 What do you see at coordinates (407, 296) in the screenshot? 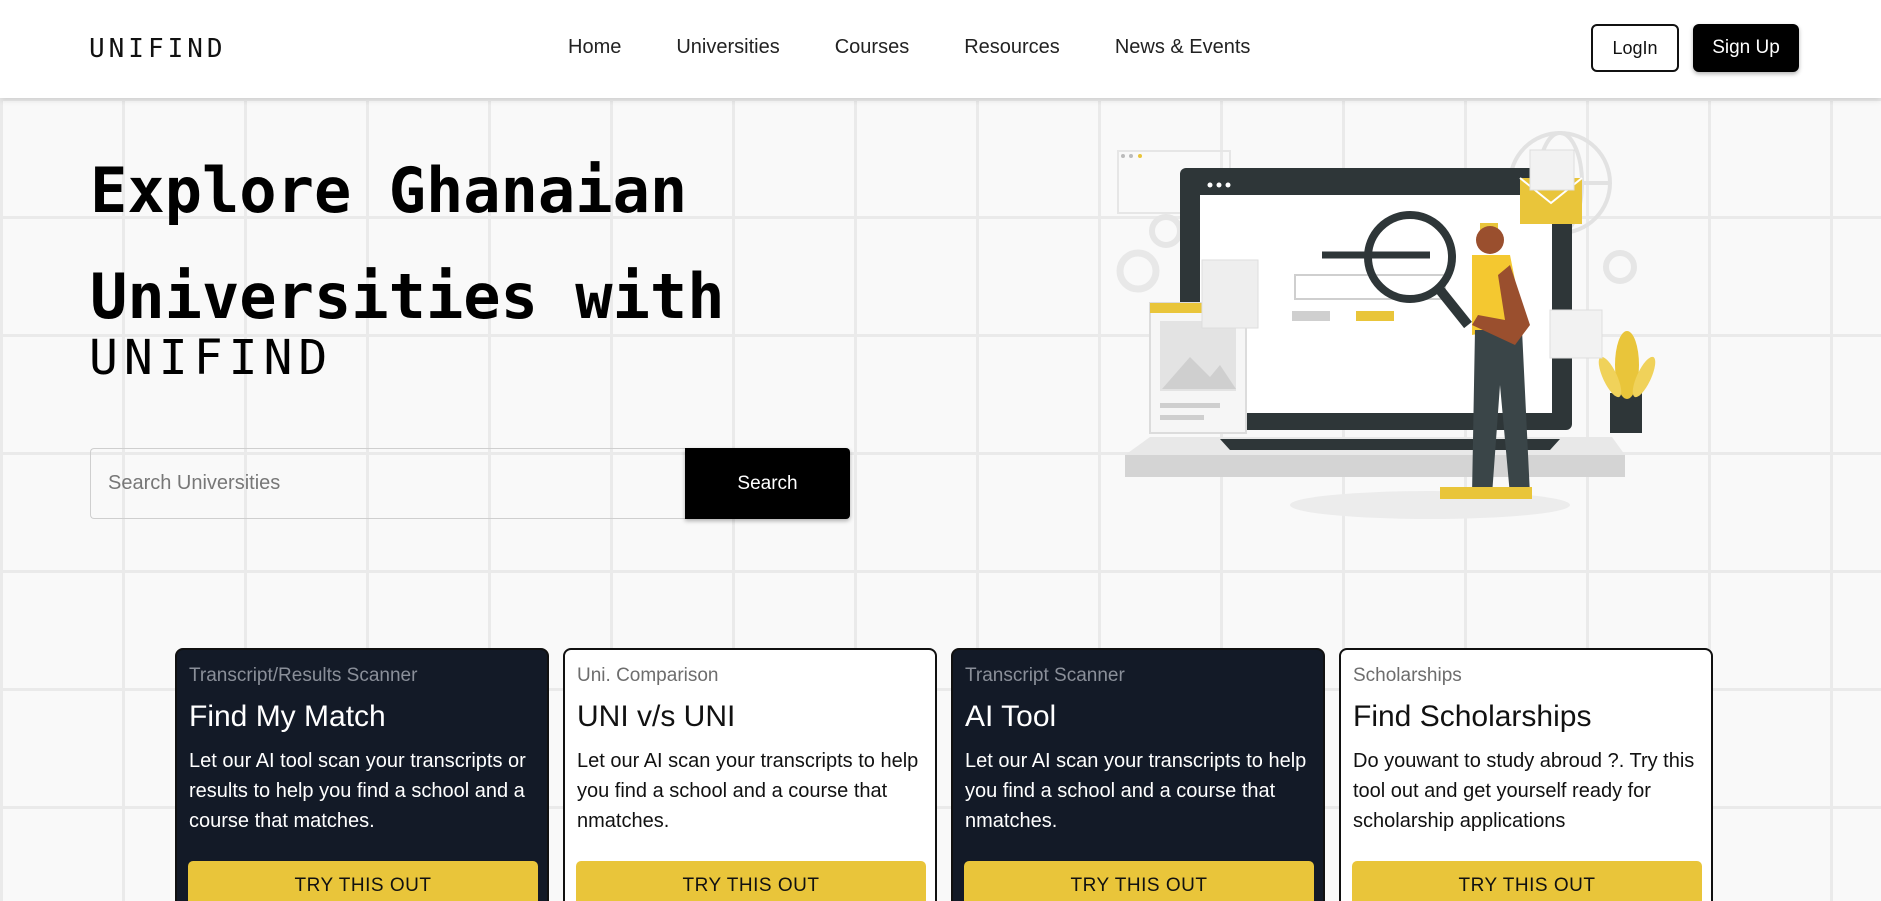
I see `hero-title-line2: Universities with` at bounding box center [407, 296].